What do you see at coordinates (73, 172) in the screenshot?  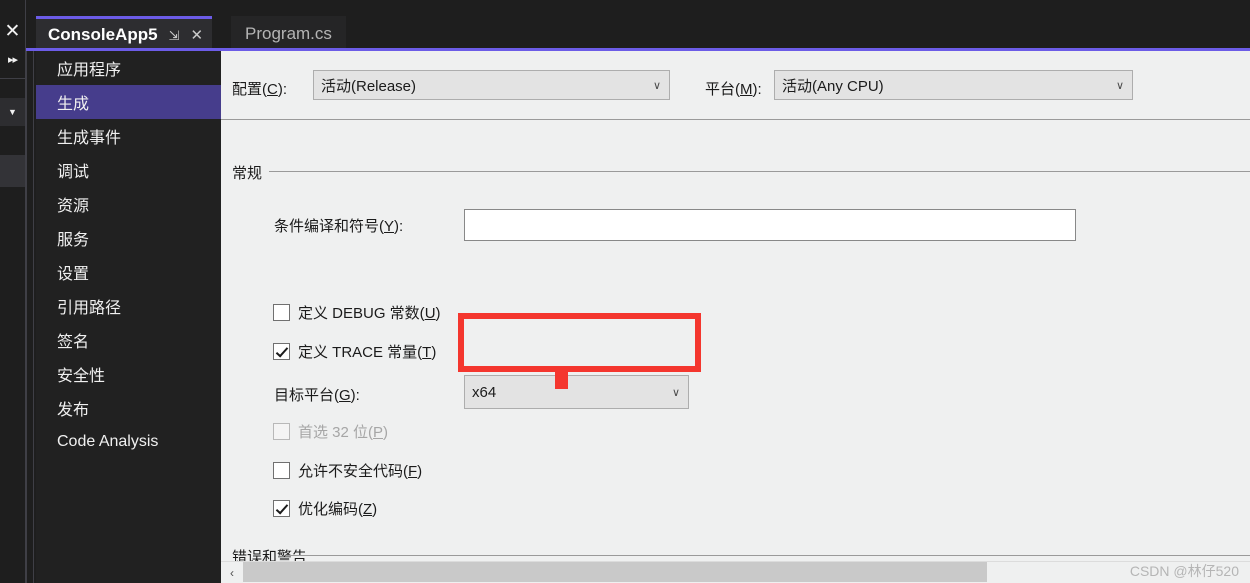 I see `sidebar-item-label: 调试` at bounding box center [73, 172].